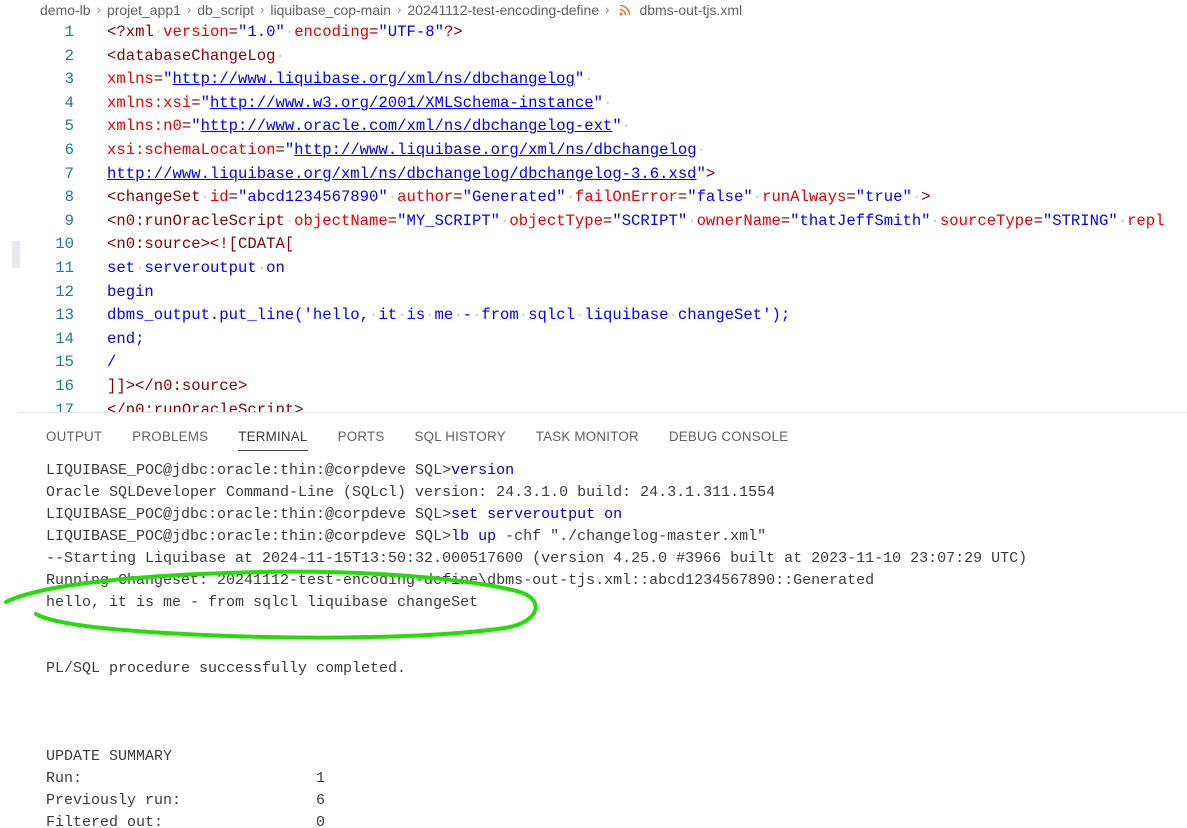 The height and width of the screenshot is (828, 1187). I want to click on code-content: begin, so click(130, 292).